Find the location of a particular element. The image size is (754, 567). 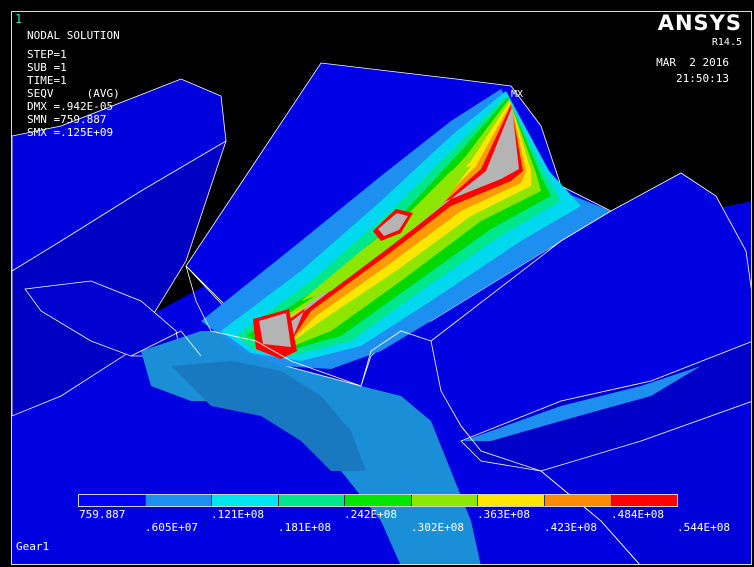

legend-label: .544E+08 is located at coordinates (703, 527).